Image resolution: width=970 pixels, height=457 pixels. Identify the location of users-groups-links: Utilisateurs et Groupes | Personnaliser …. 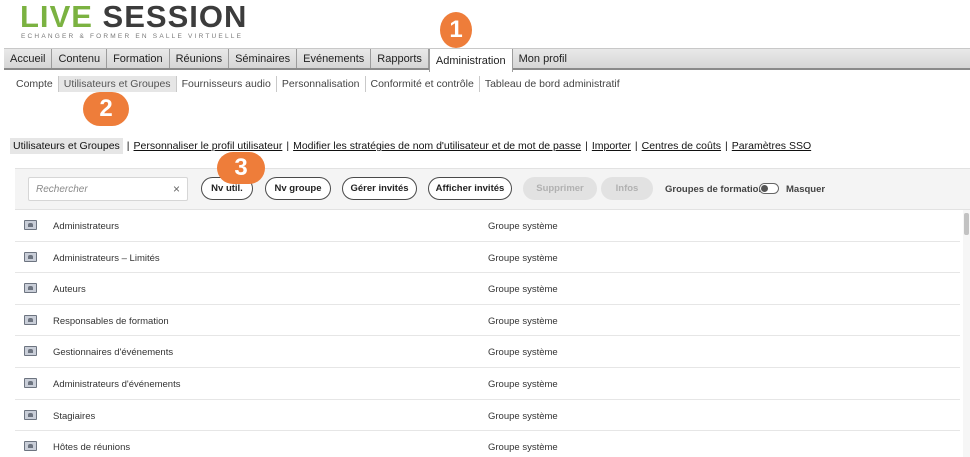
(410, 146).